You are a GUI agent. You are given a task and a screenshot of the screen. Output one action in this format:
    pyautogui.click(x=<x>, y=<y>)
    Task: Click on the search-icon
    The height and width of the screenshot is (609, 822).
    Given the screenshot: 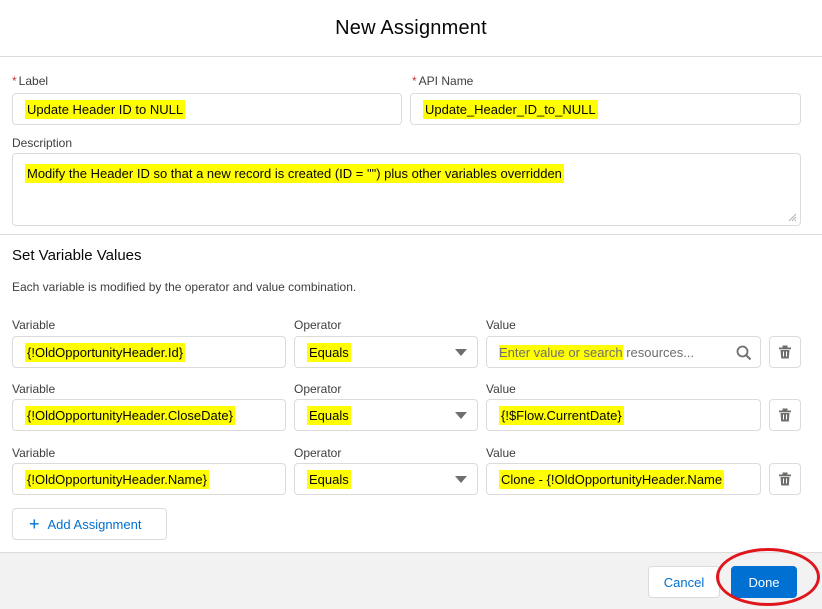 What is the action you would take?
    pyautogui.click(x=744, y=353)
    